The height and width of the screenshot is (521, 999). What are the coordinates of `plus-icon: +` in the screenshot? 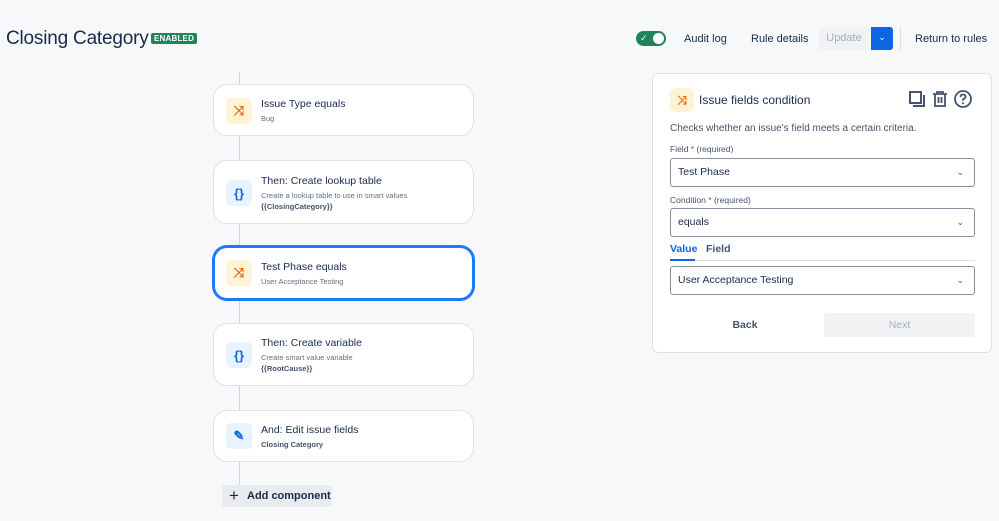 It's located at (234, 495).